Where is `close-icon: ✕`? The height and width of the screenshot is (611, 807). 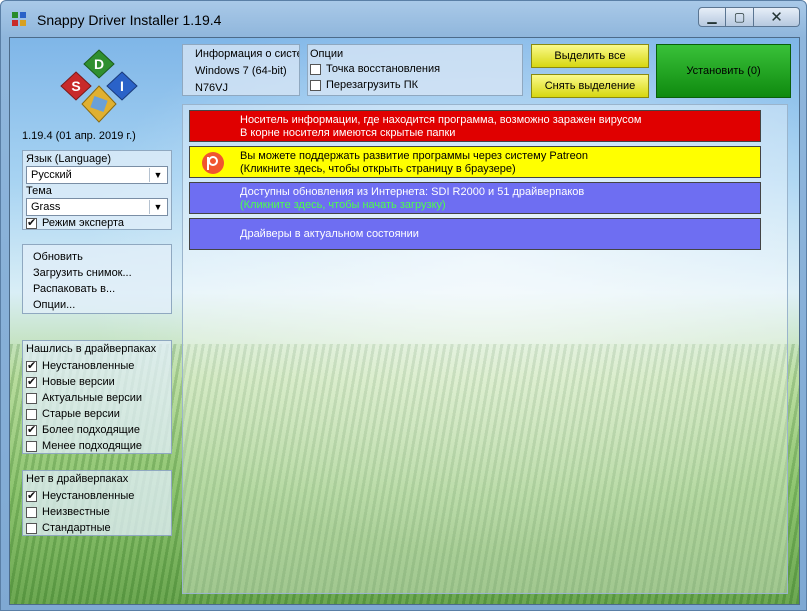 close-icon: ✕ is located at coordinates (776, 17).